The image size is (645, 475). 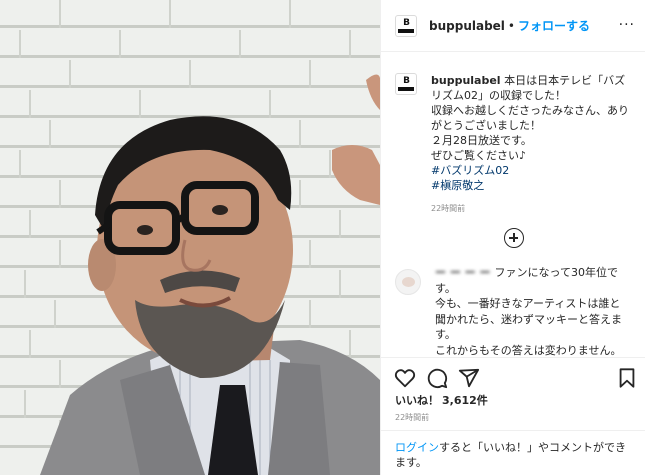 I want to click on likes-label: いいね！, so click(x=417, y=400).